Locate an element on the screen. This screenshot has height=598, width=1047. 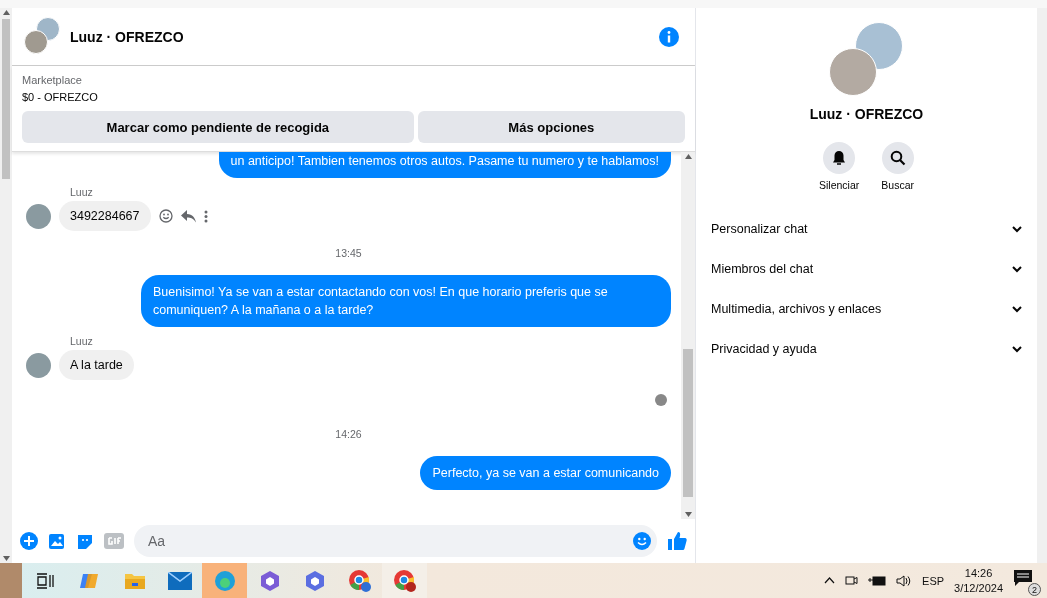
message-field: Aa is located at coordinates (395, 541).